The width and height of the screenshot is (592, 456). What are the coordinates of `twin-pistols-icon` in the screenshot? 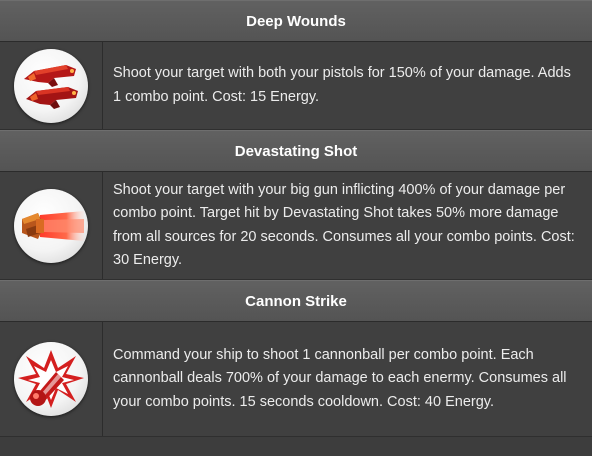 It's located at (51, 85).